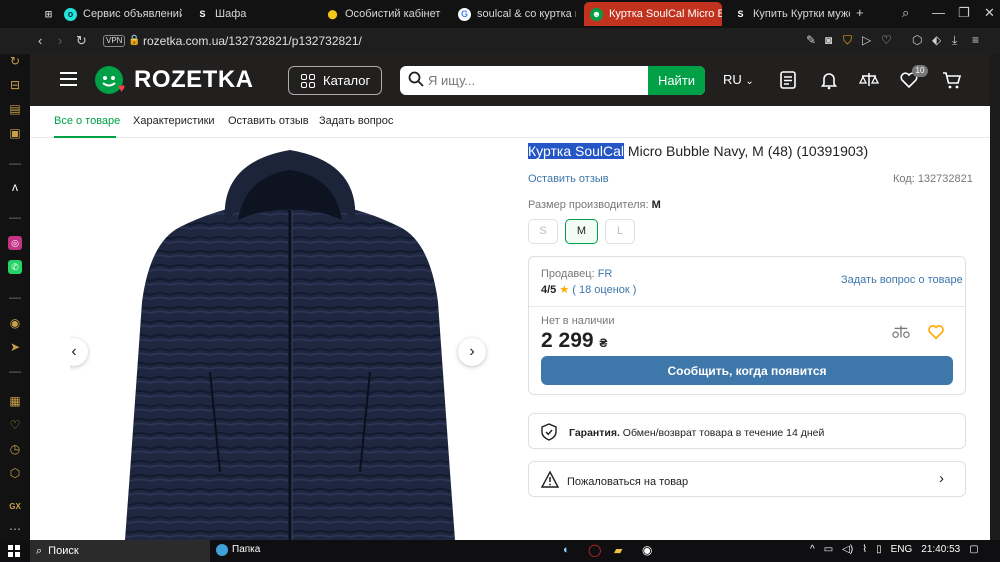 The width and height of the screenshot is (1000, 562). I want to click on tab-shafa: S Шафа, so click(245, 14).